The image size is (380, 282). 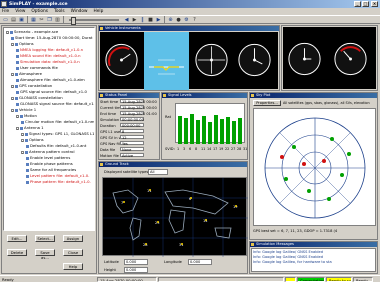 I want to click on tree-node: GLONASS signal source file: default_c1-0, so click(x=55, y=103).